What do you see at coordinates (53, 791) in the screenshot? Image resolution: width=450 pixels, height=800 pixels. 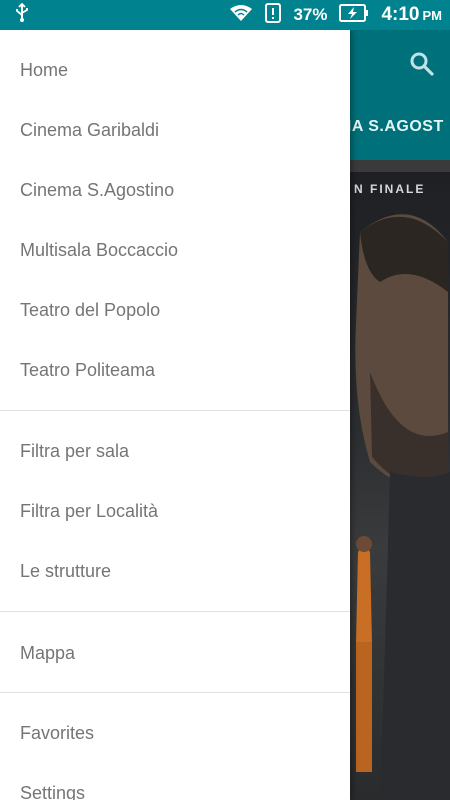 I see `menu-item-label: Settings` at bounding box center [53, 791].